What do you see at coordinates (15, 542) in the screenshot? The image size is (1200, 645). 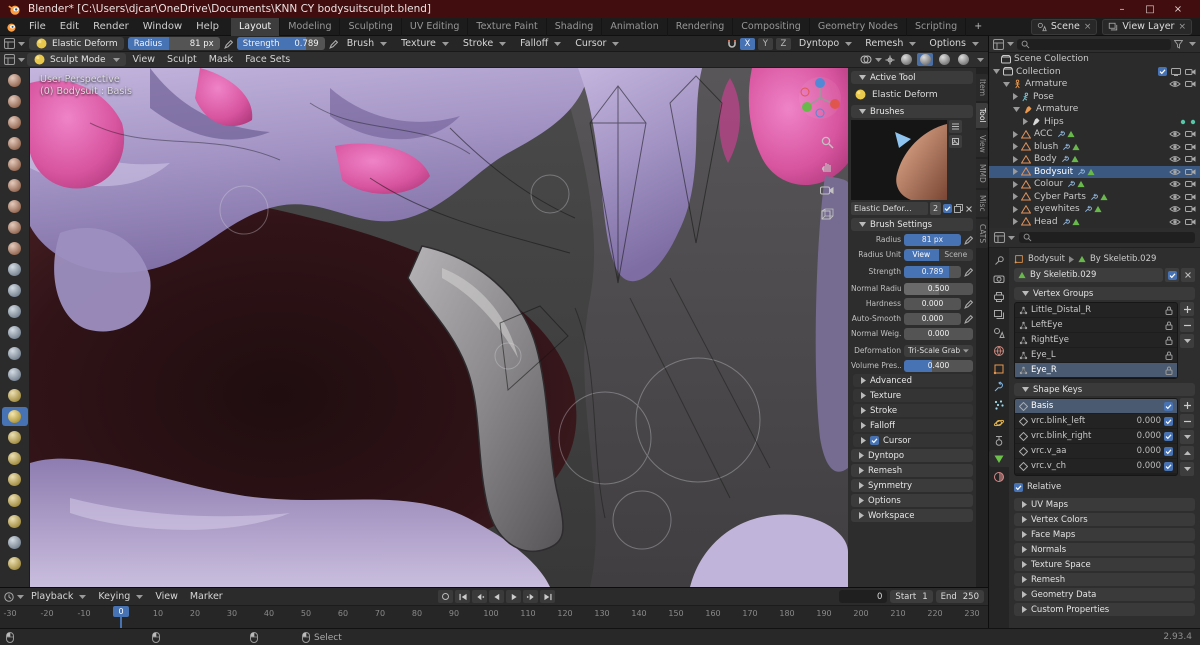 I see `sculpt-tool-slide-relax` at bounding box center [15, 542].